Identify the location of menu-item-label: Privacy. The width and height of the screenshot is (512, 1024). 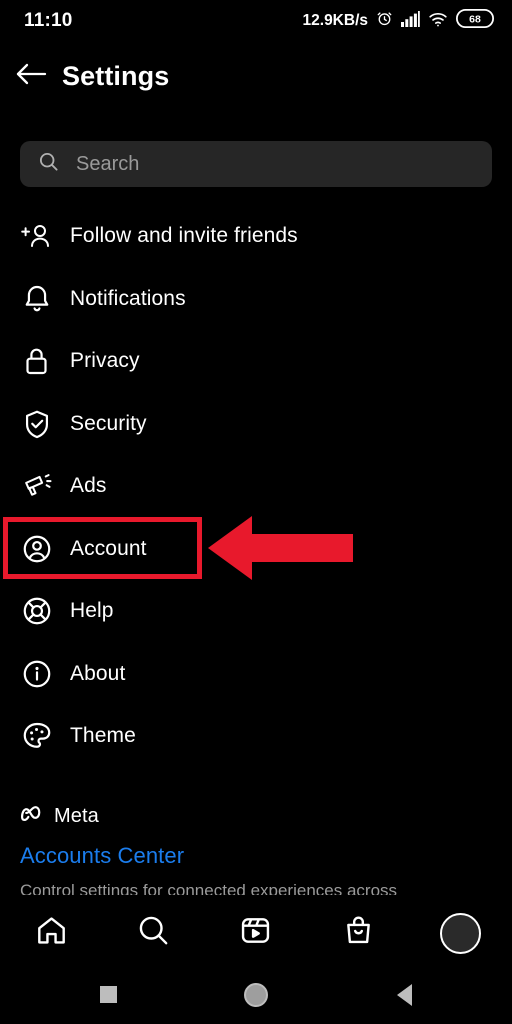
(105, 361).